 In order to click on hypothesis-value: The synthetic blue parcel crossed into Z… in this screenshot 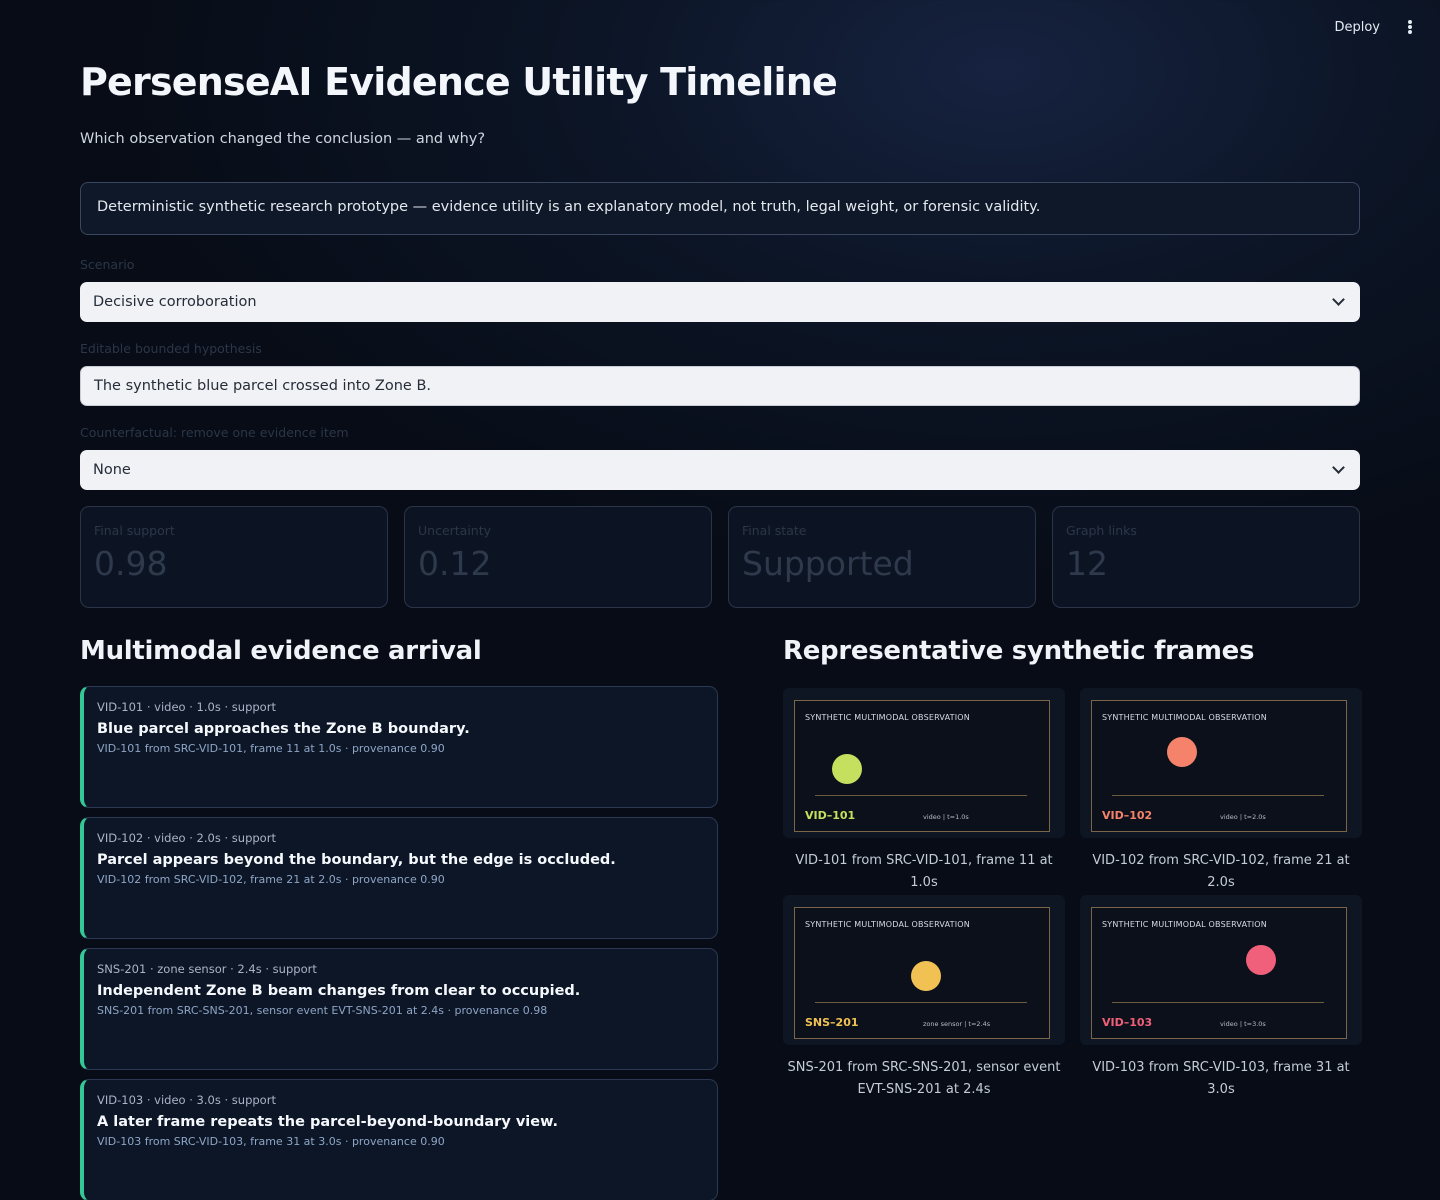, I will do `click(263, 386)`.